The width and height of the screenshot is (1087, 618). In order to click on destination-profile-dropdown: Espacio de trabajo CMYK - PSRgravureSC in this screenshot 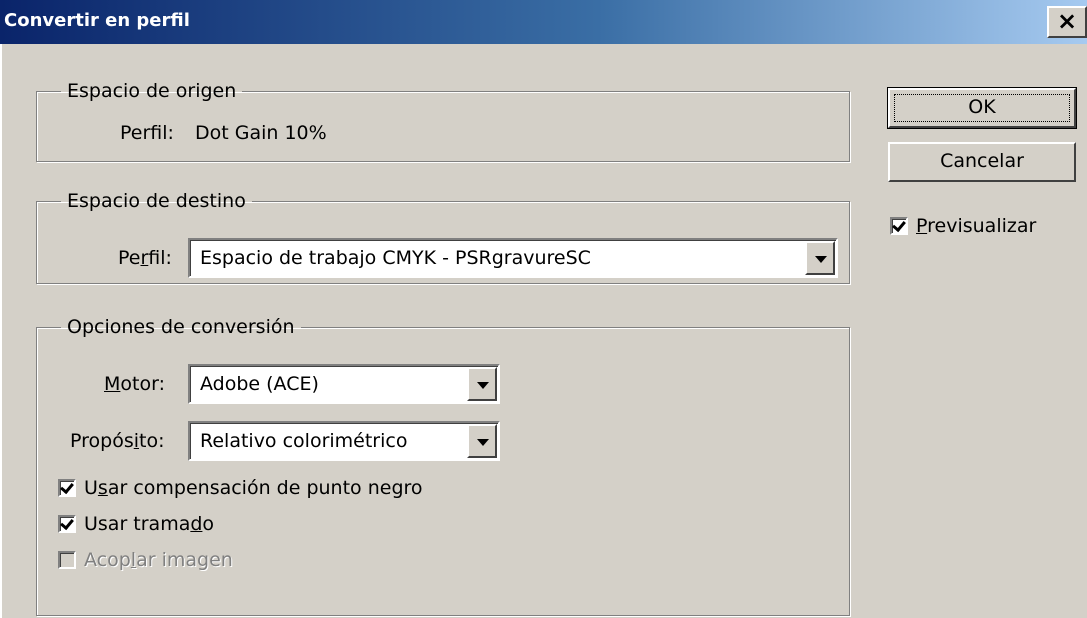, I will do `click(513, 258)`.